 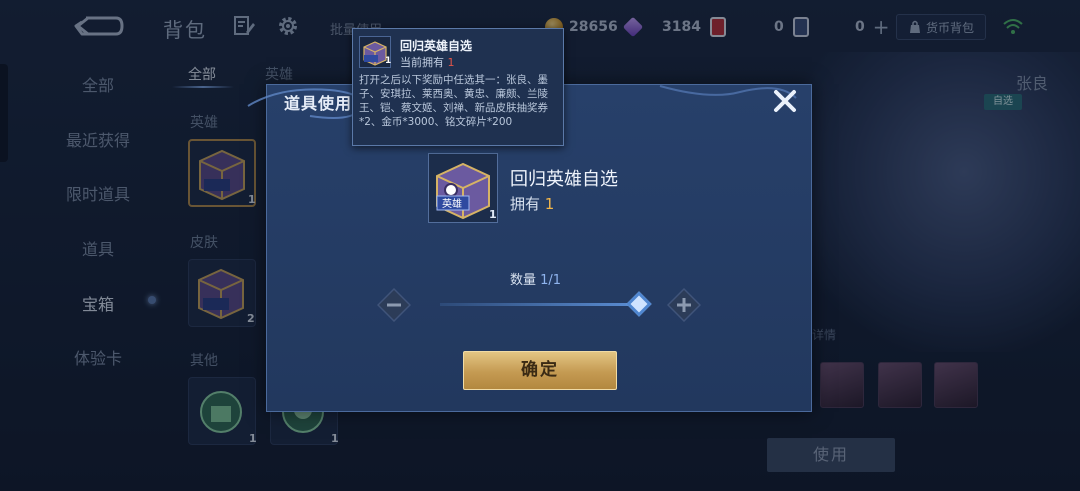 I want to click on tooltip-owned-label: 当前拥有, so click(x=422, y=62).